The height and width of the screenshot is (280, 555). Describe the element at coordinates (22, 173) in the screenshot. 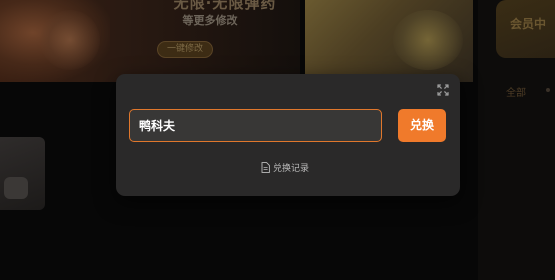

I see `game-thumbnail` at that location.